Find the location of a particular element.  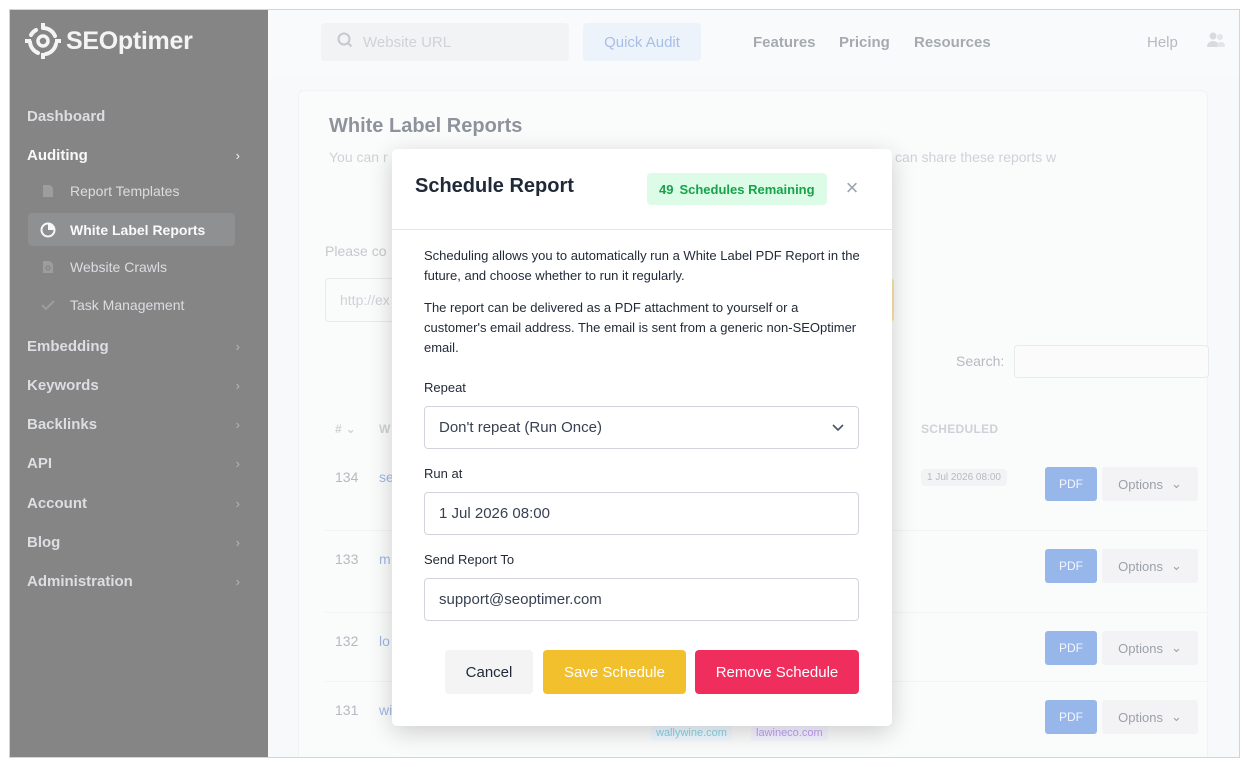

repeat-value: Don't repeat (Run Once) is located at coordinates (520, 427).